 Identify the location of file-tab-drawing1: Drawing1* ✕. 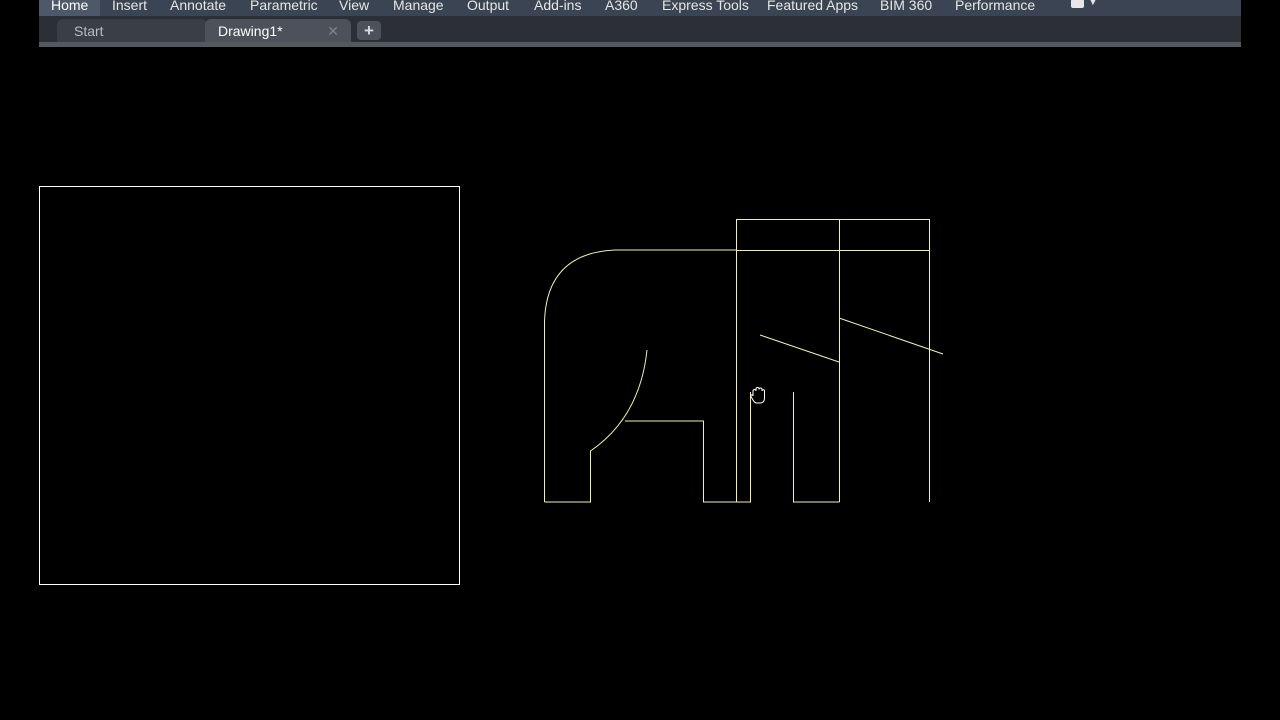
(278, 30).